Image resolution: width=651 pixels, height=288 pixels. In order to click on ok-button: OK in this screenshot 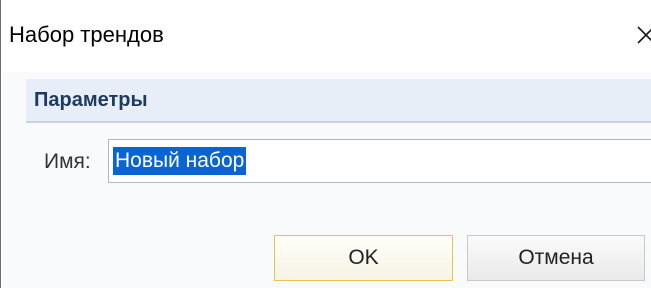, I will do `click(363, 258)`.